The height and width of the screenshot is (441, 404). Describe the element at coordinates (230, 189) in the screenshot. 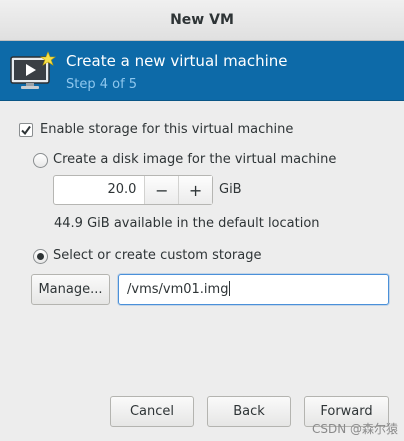

I see `size-unit-label: GiB` at that location.